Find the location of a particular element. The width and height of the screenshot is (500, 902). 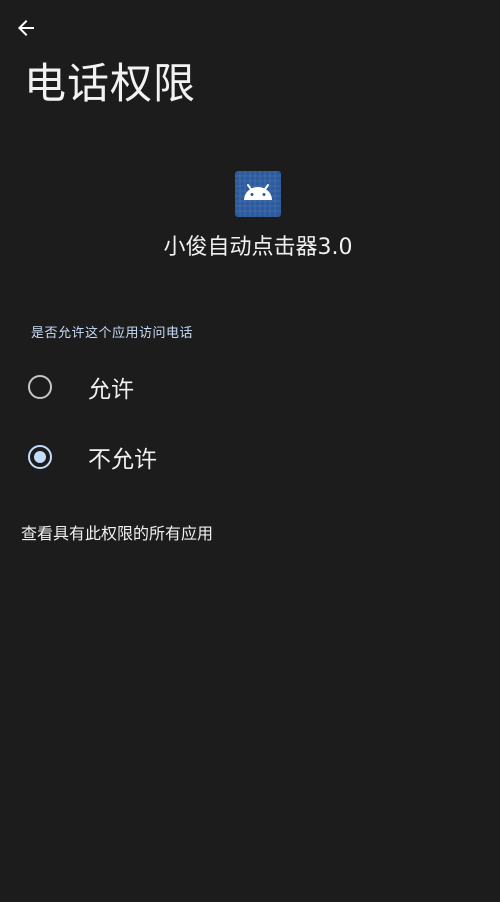

arrow-left-icon is located at coordinates (26, 28).